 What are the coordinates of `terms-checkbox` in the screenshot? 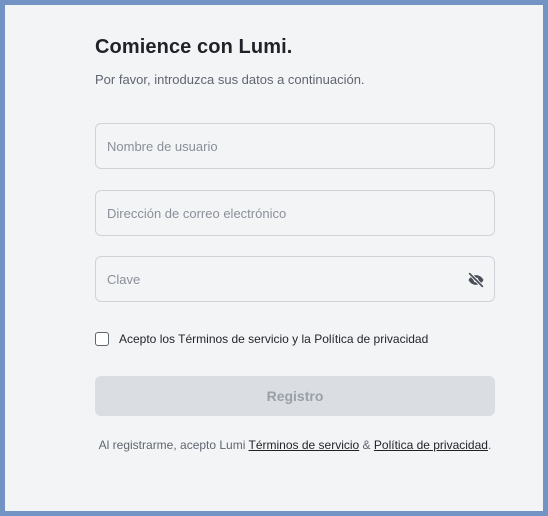 It's located at (102, 339).